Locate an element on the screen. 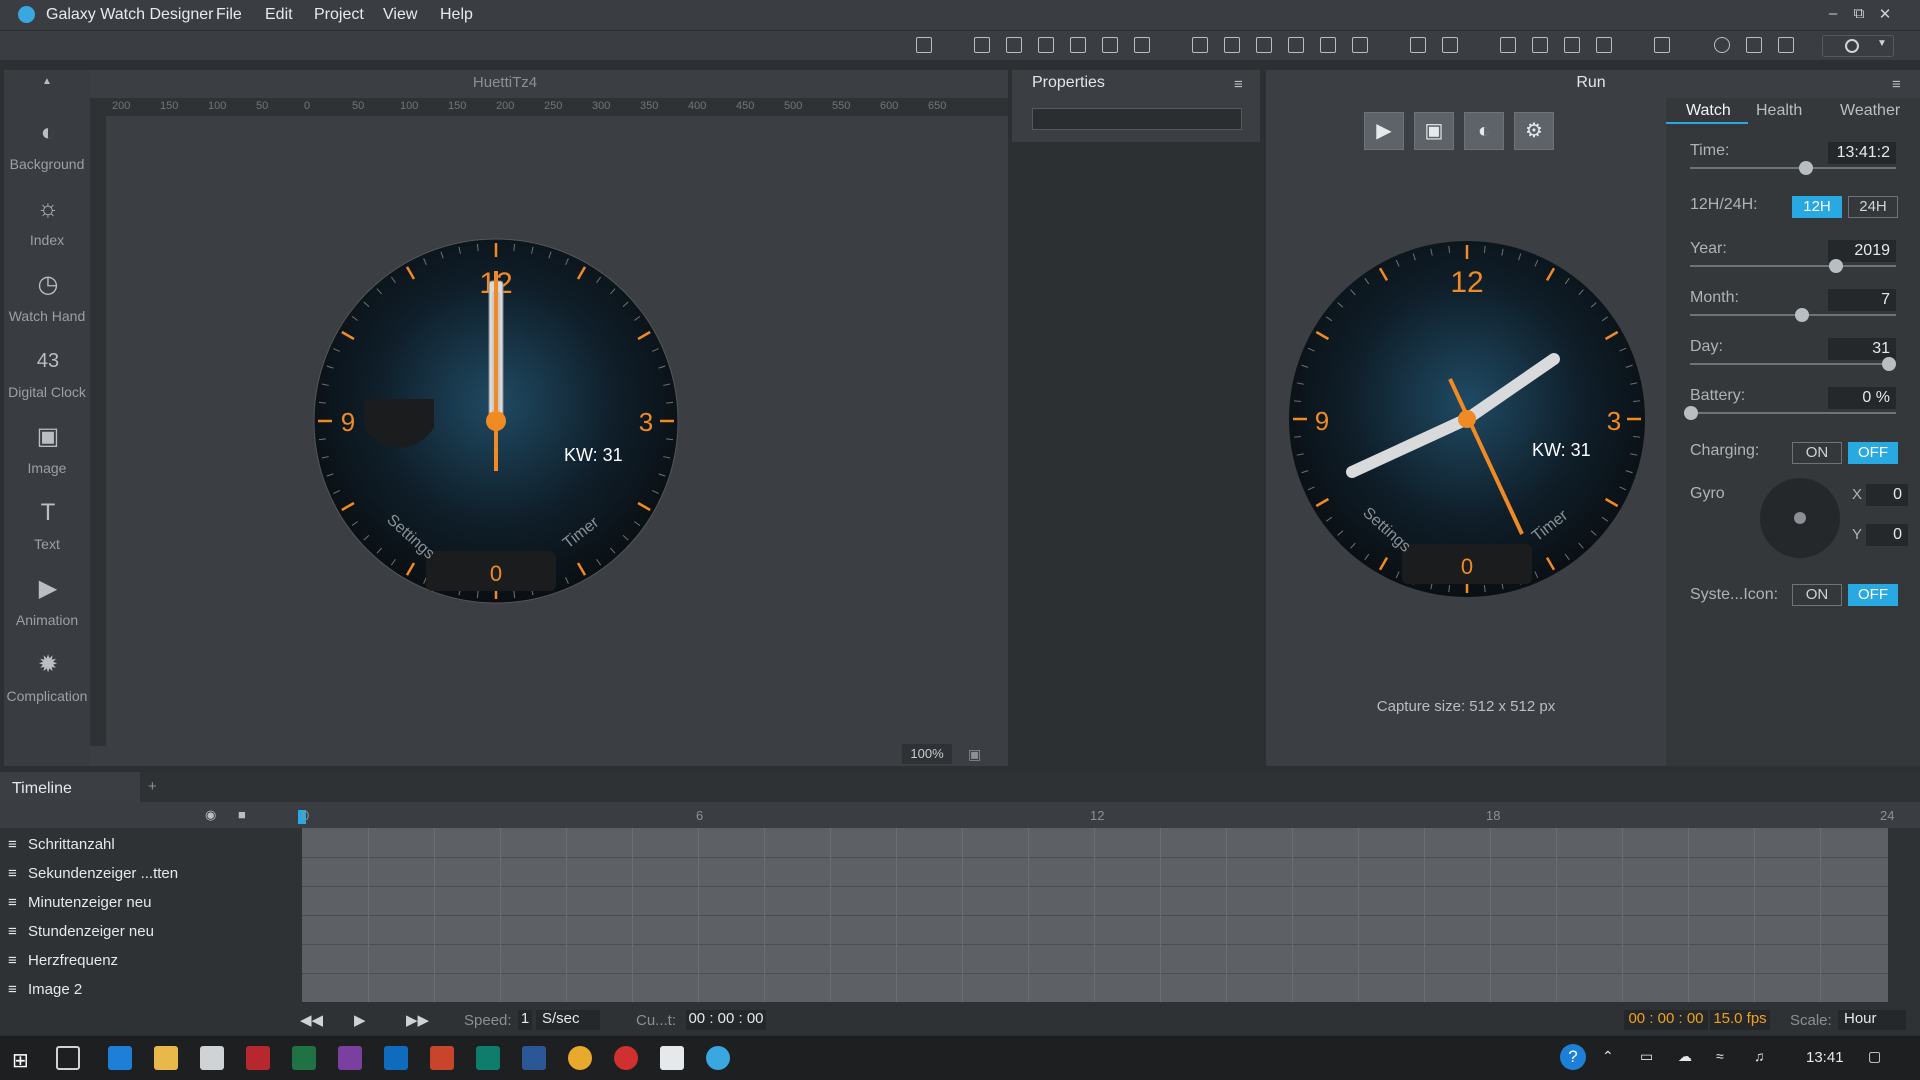 This screenshot has height=1080, width=1920. speed-field: 1 is located at coordinates (525, 1020).